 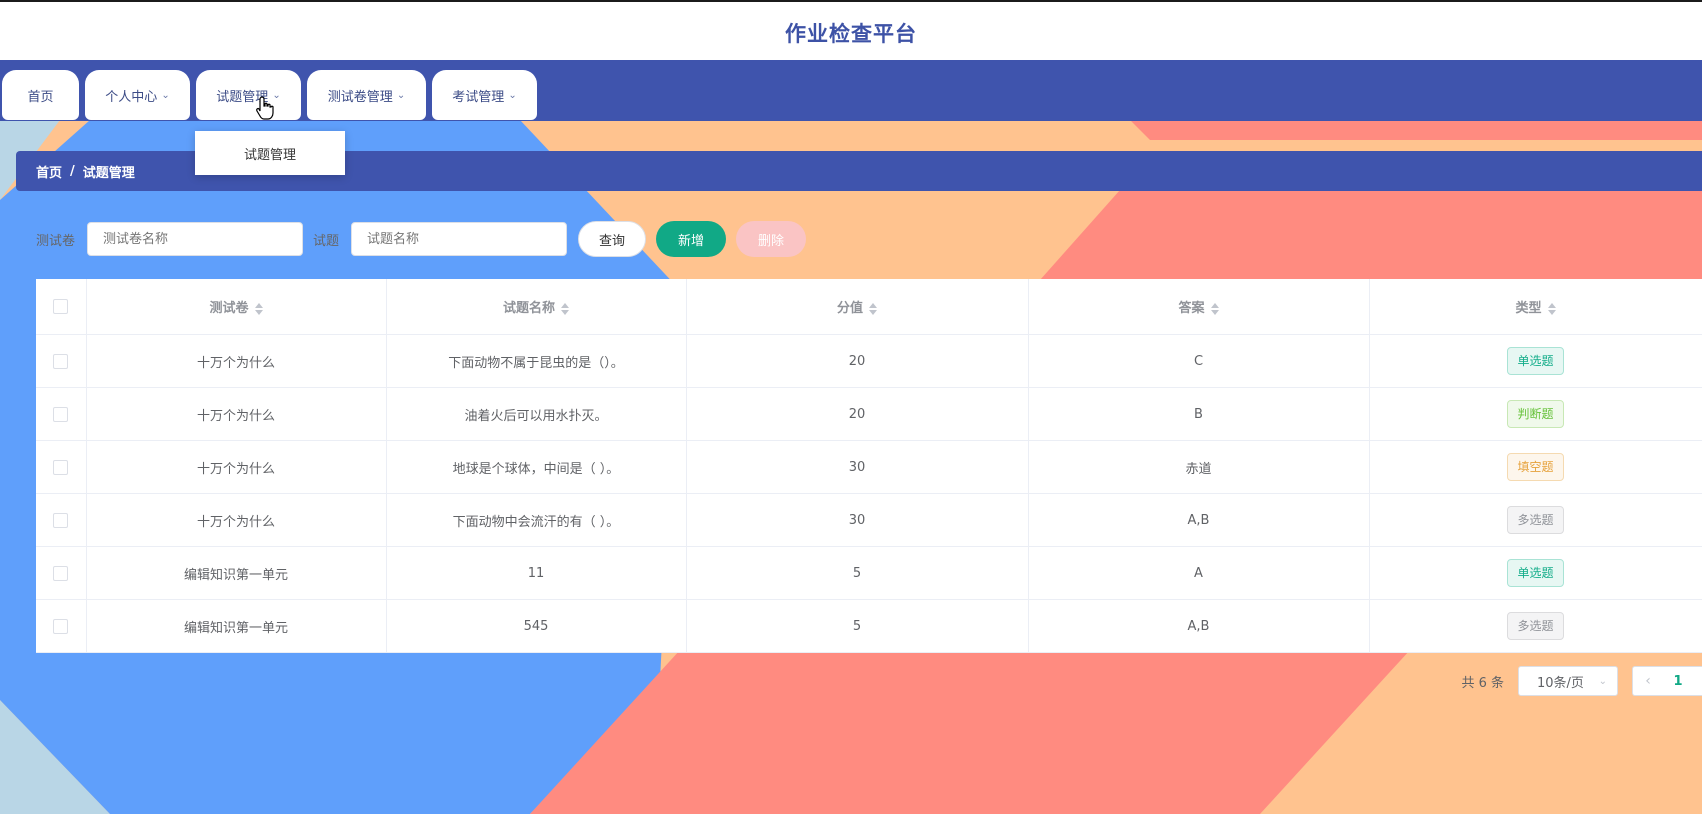 I want to click on add-button: 新增, so click(x=691, y=239).